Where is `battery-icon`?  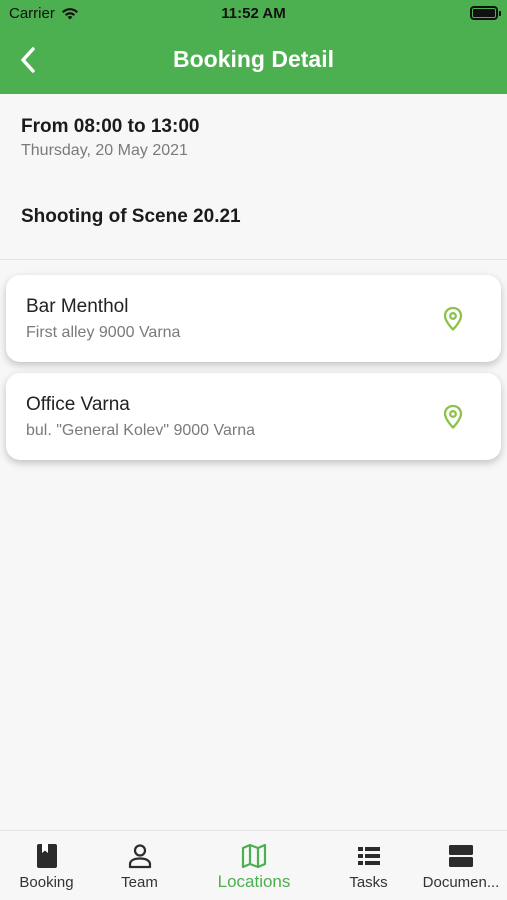
battery-icon is located at coordinates (485, 13).